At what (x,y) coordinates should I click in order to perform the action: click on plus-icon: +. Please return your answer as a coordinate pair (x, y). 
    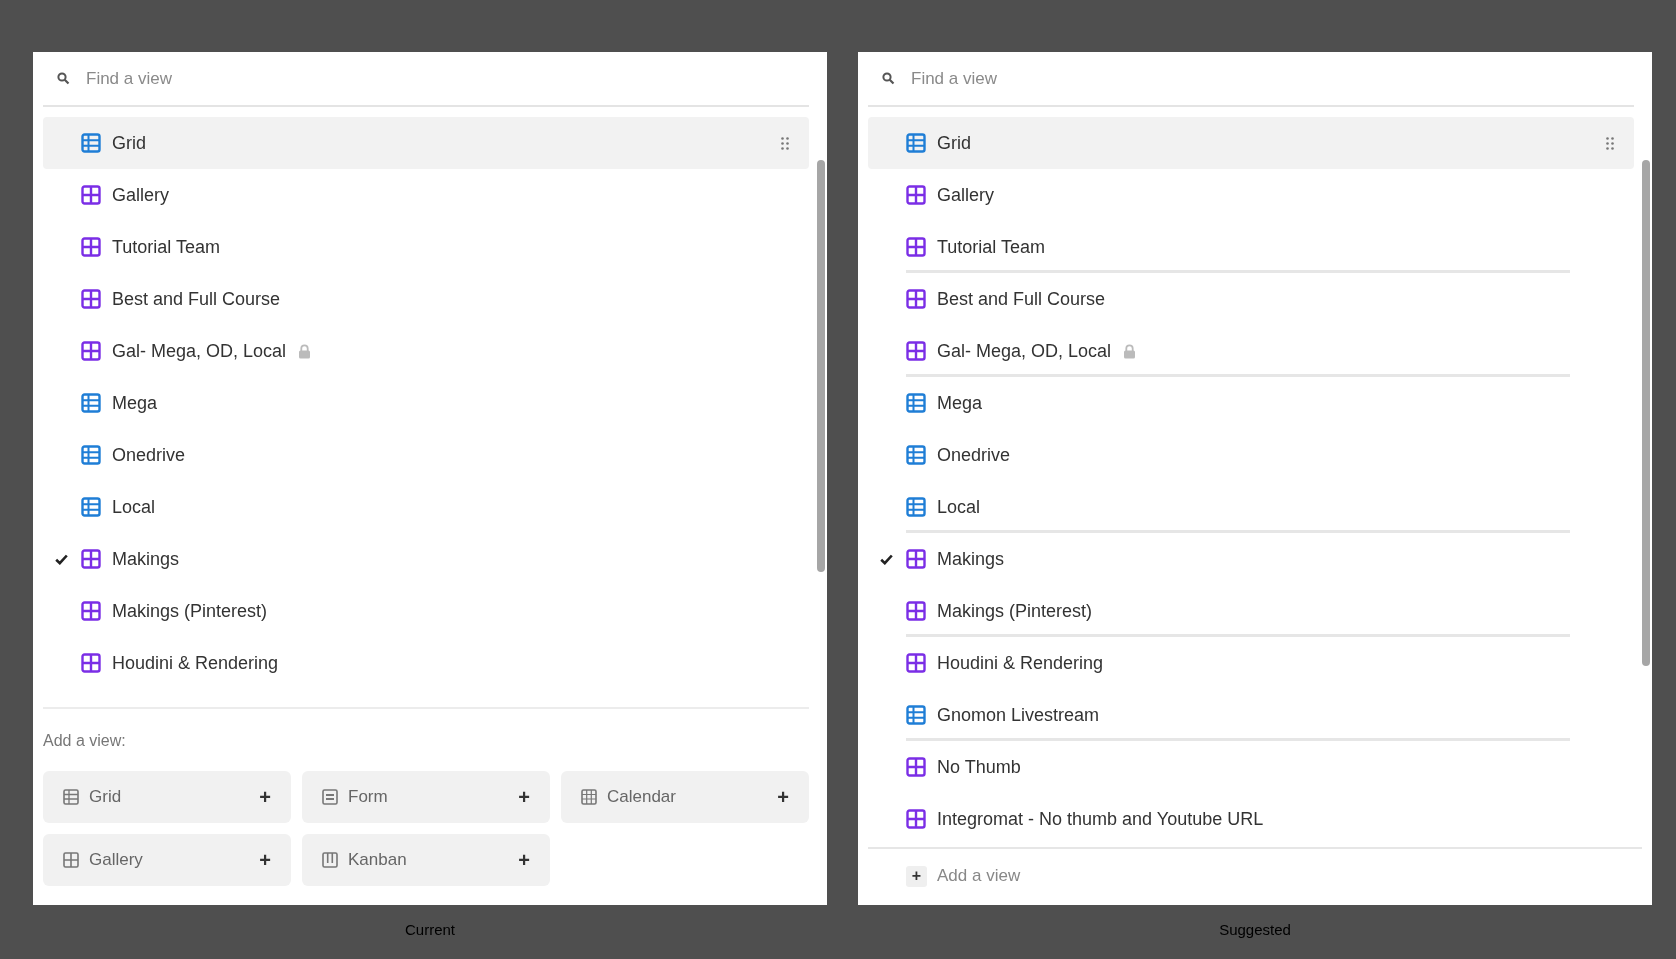
    Looking at the image, I should click on (916, 876).